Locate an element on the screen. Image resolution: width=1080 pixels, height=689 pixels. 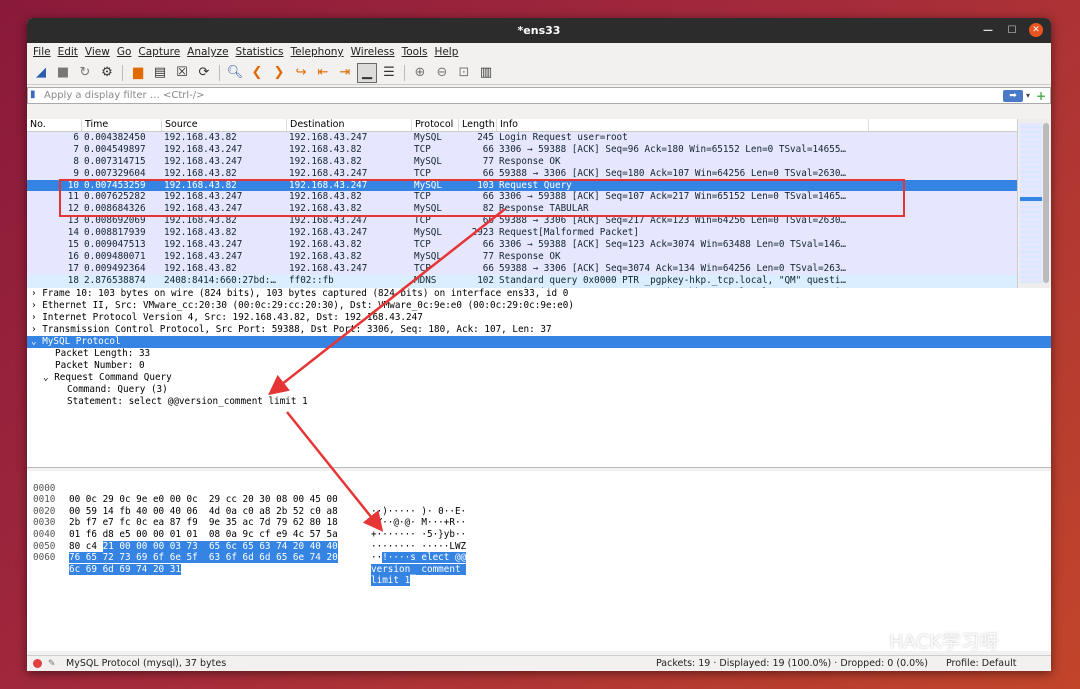
start-capture-icon: ◢ is located at coordinates (41, 73).